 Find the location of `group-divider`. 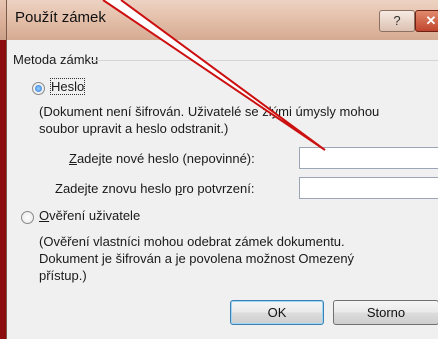

group-divider is located at coordinates (264, 60).